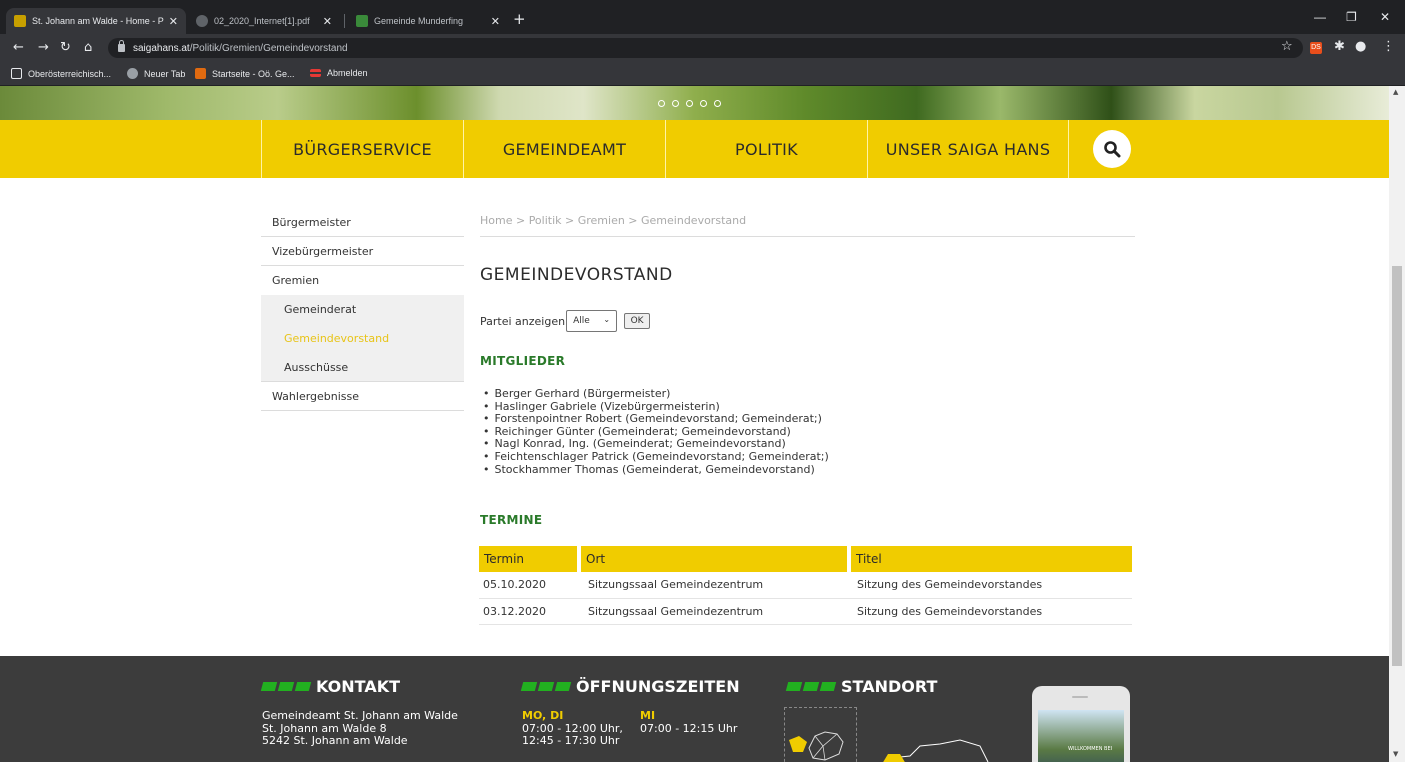 The image size is (1405, 762). I want to click on column-header-ort: Ort, so click(715, 559).